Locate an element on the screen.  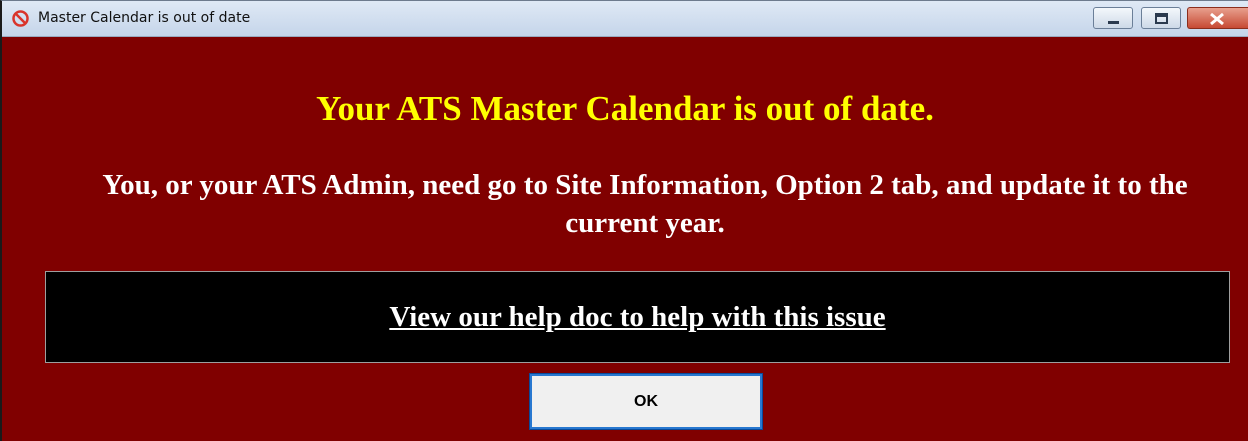
maximize-icon is located at coordinates (1161, 18).